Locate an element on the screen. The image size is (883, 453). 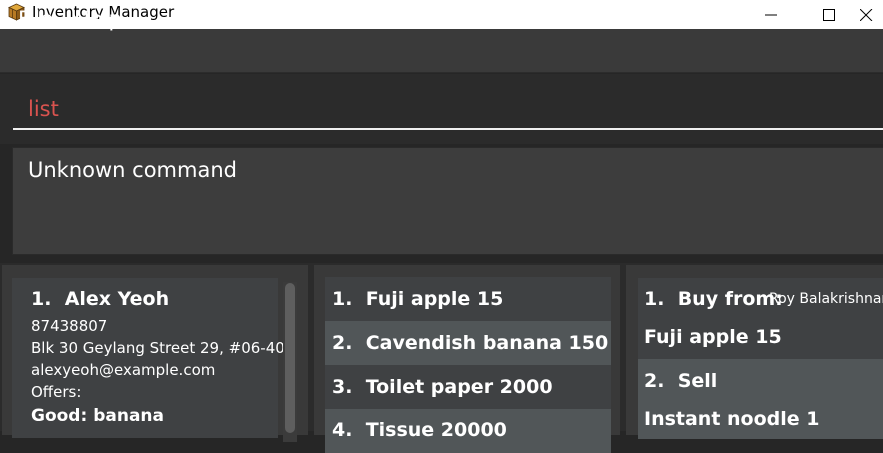
close-button is located at coordinates (871, 14).